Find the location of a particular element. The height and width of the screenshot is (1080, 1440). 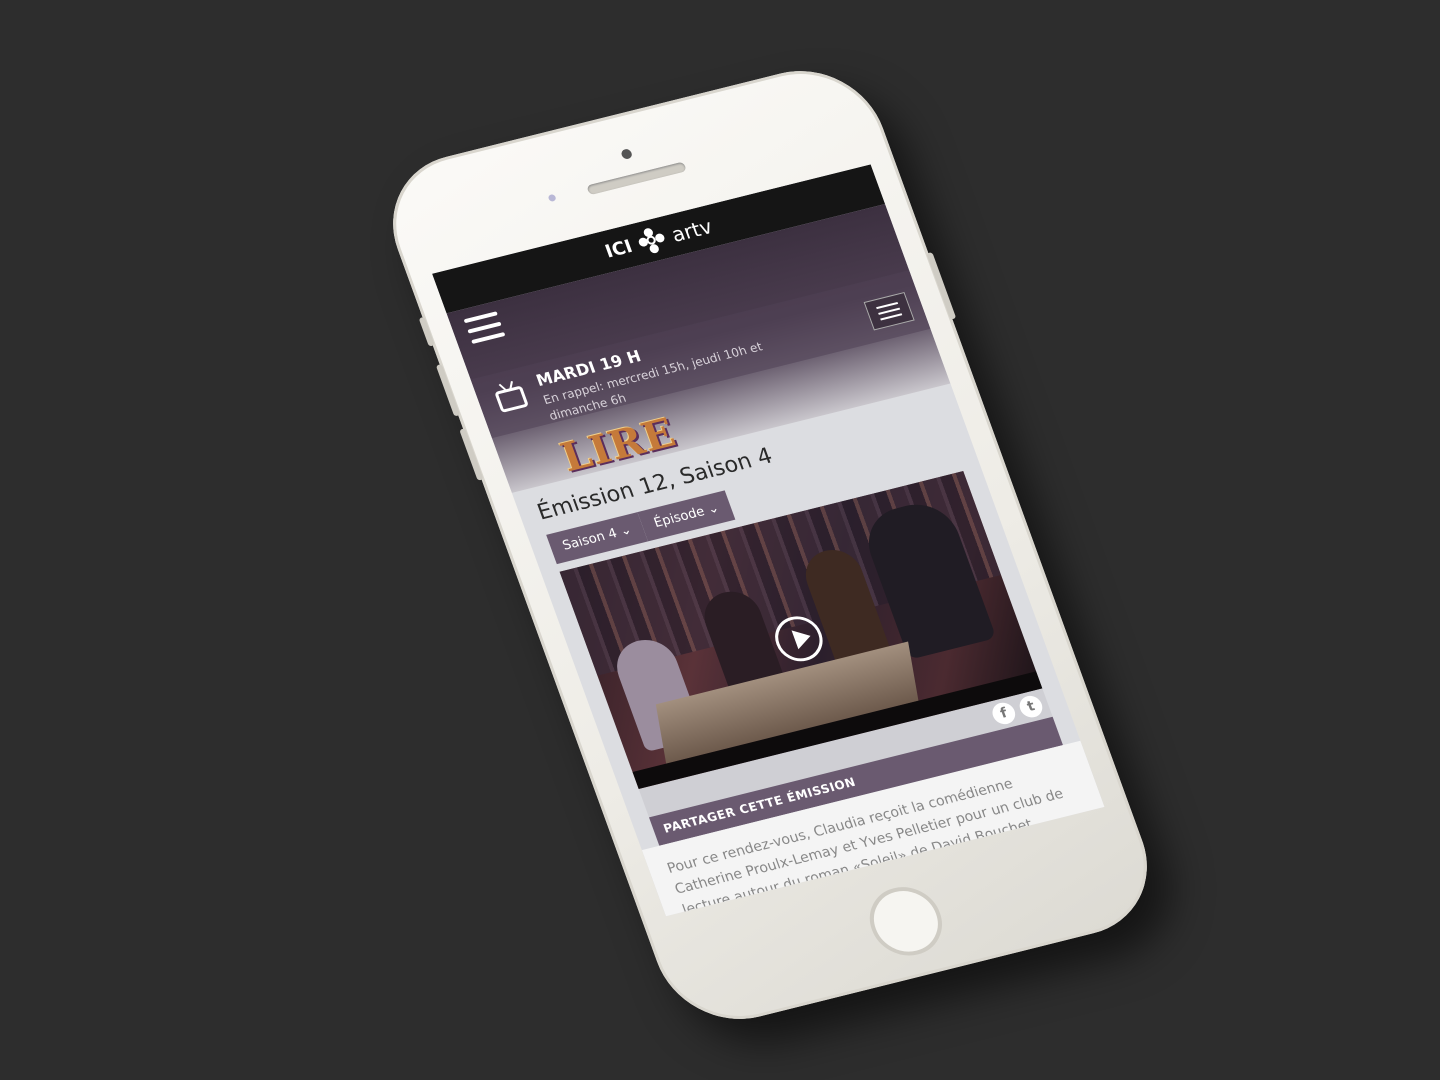

show-menu-button is located at coordinates (889, 311).